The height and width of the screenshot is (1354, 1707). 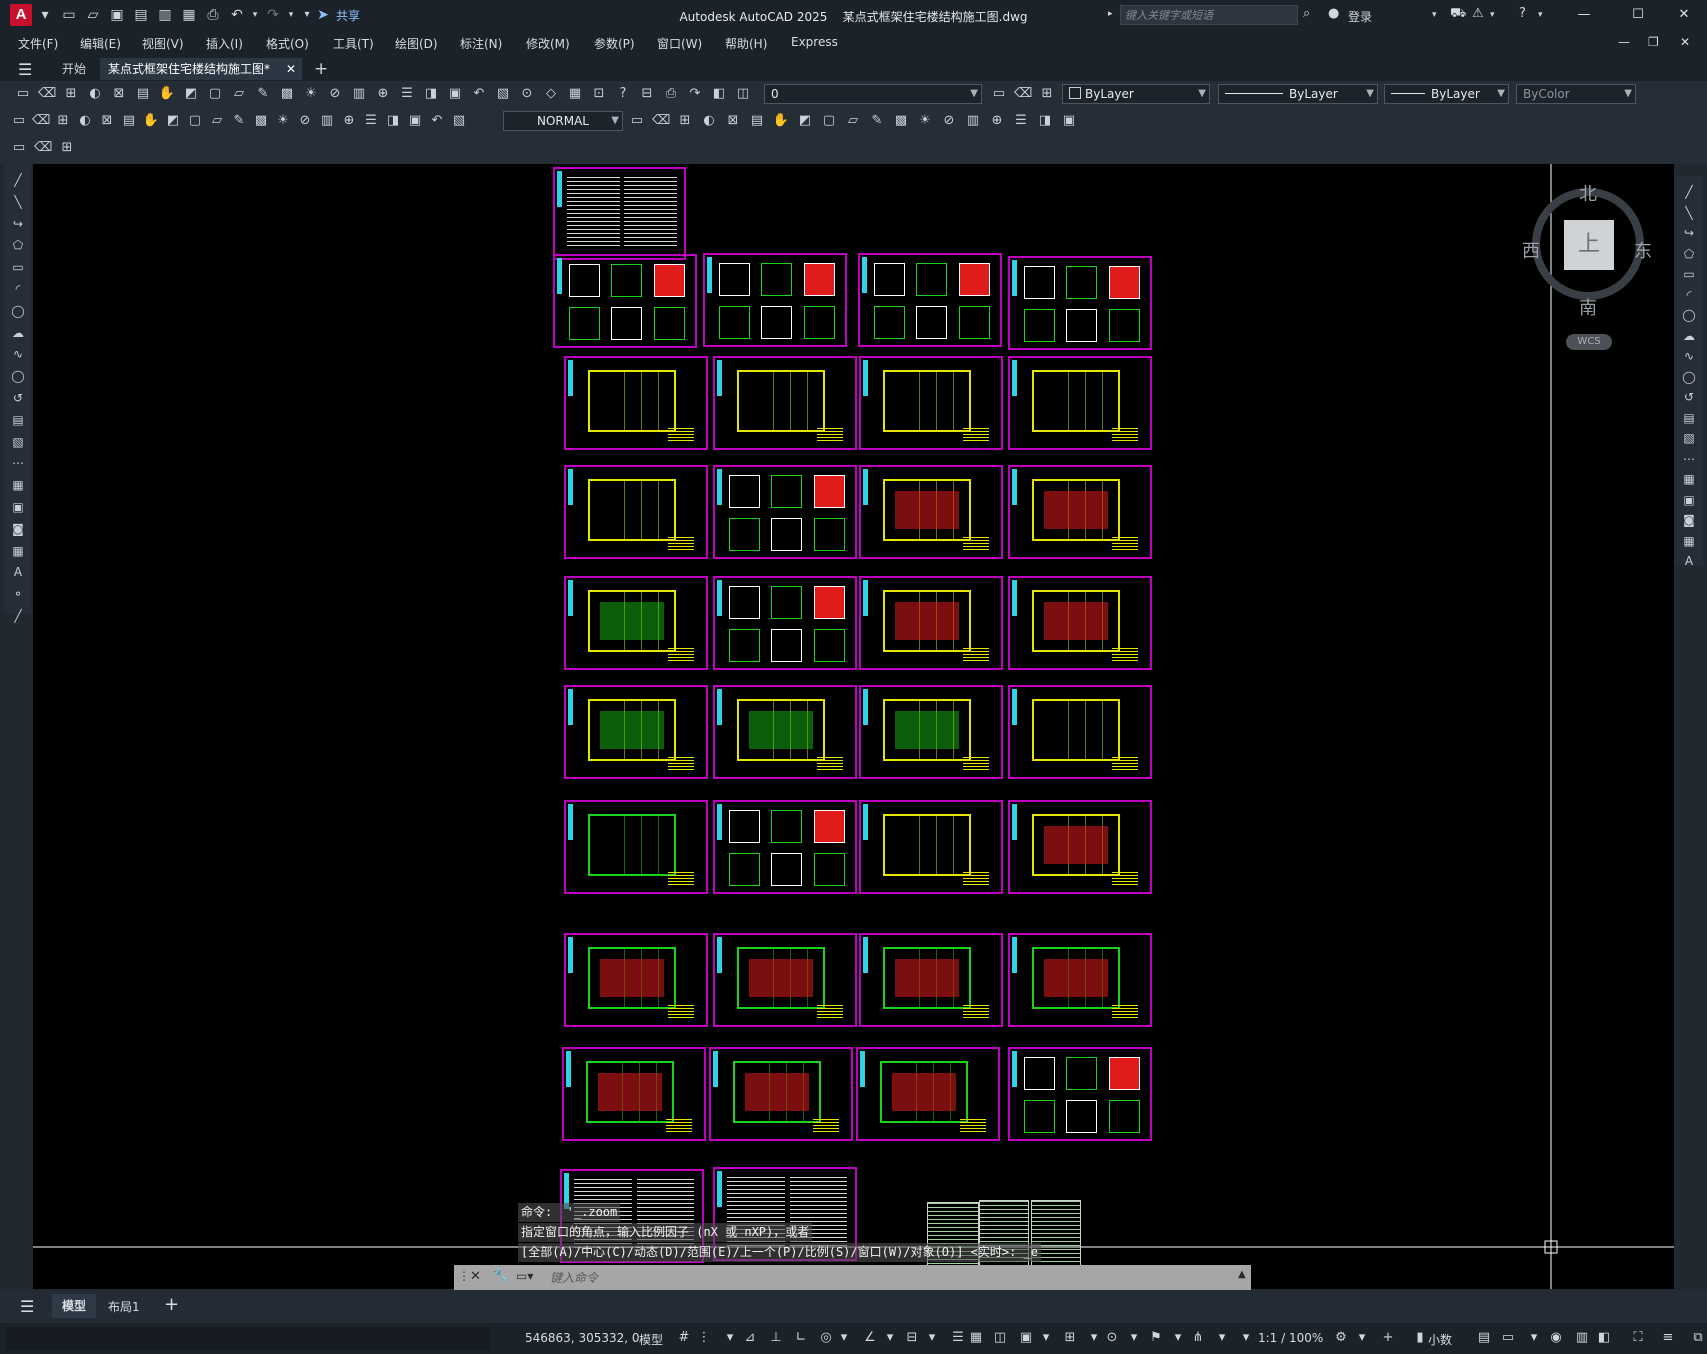 I want to click on menu-window: 窗口(W), so click(x=679, y=43).